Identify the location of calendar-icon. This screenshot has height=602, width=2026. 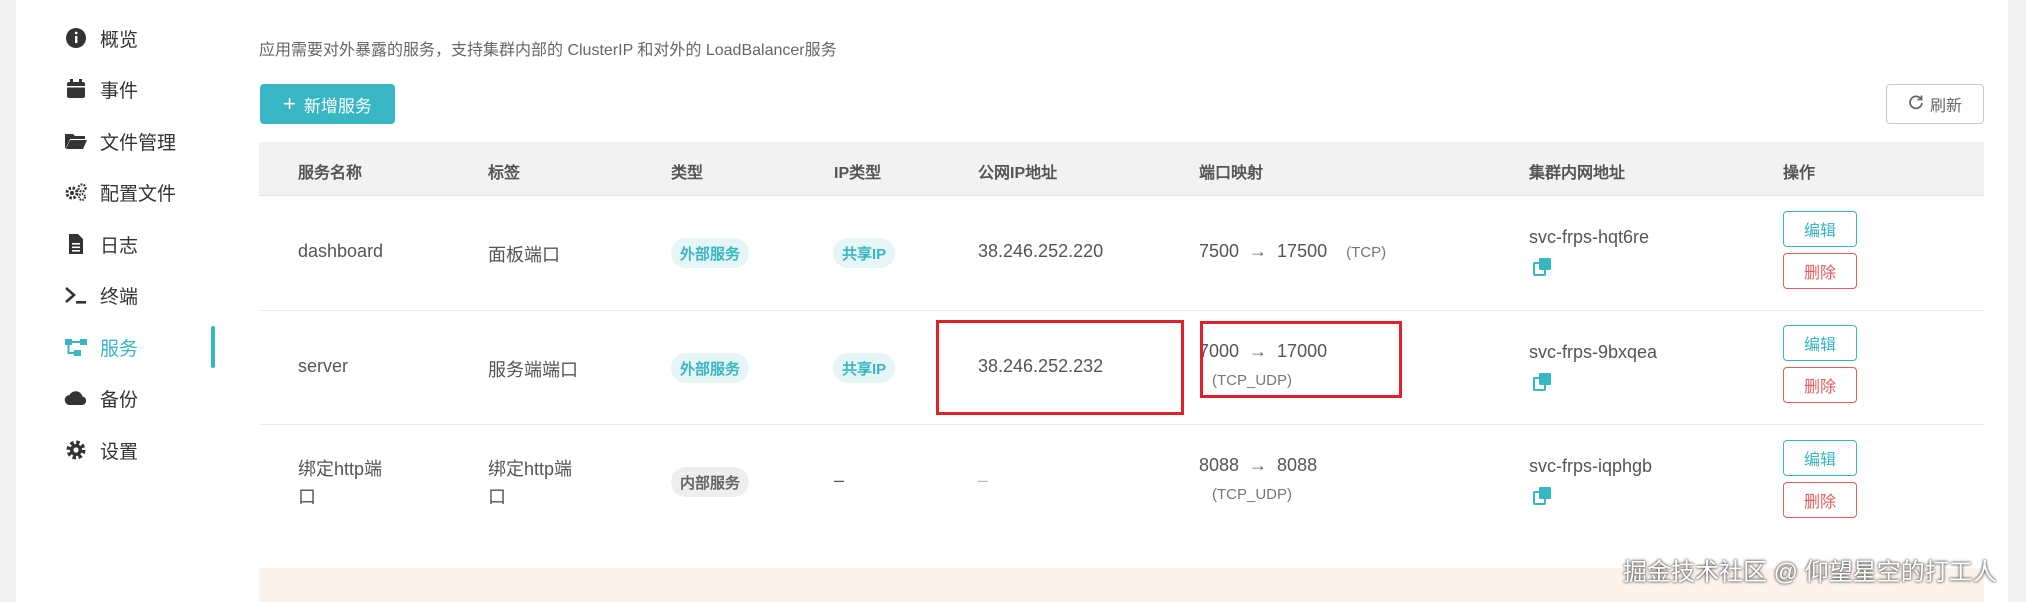
(76, 89).